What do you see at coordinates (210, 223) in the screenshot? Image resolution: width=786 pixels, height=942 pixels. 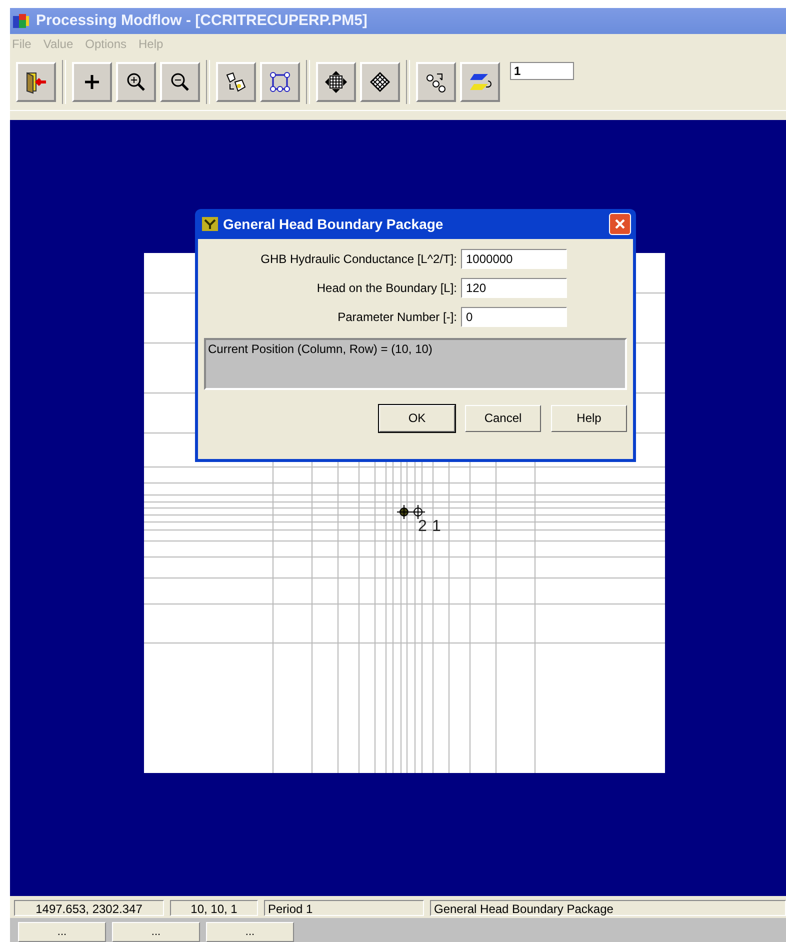 I see `dialog-icon` at bounding box center [210, 223].